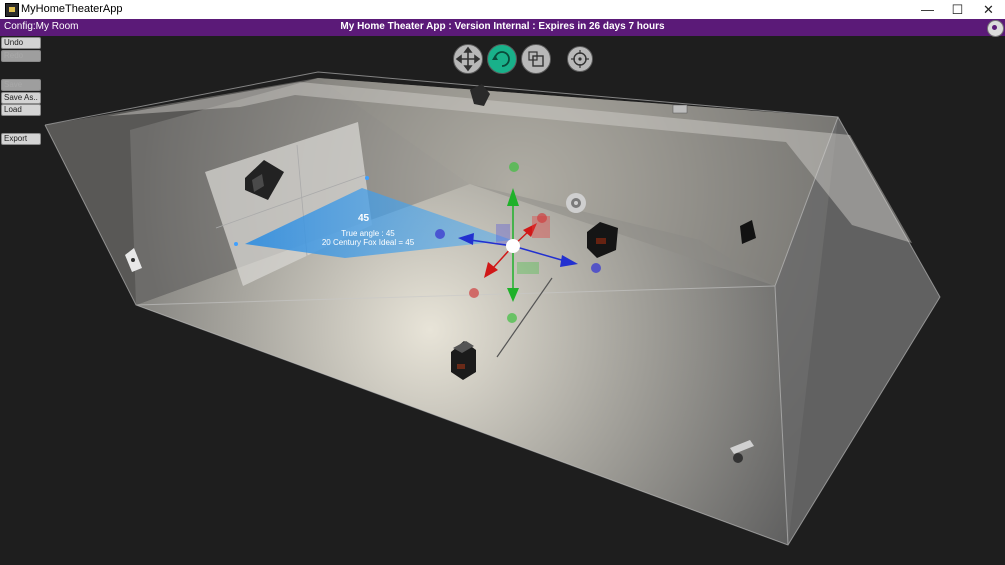 This screenshot has width=1005, height=565. I want to click on save-as-button: Save As.., so click(21, 98).